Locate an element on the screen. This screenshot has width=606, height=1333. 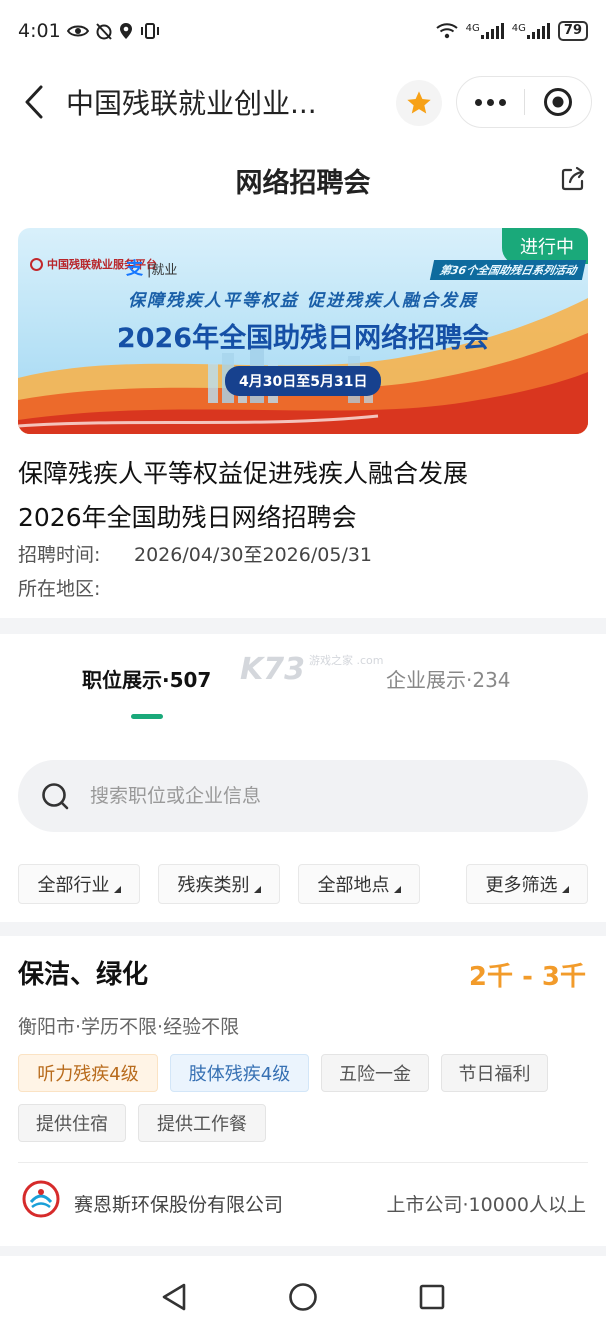
favorite-button is located at coordinates (419, 103).